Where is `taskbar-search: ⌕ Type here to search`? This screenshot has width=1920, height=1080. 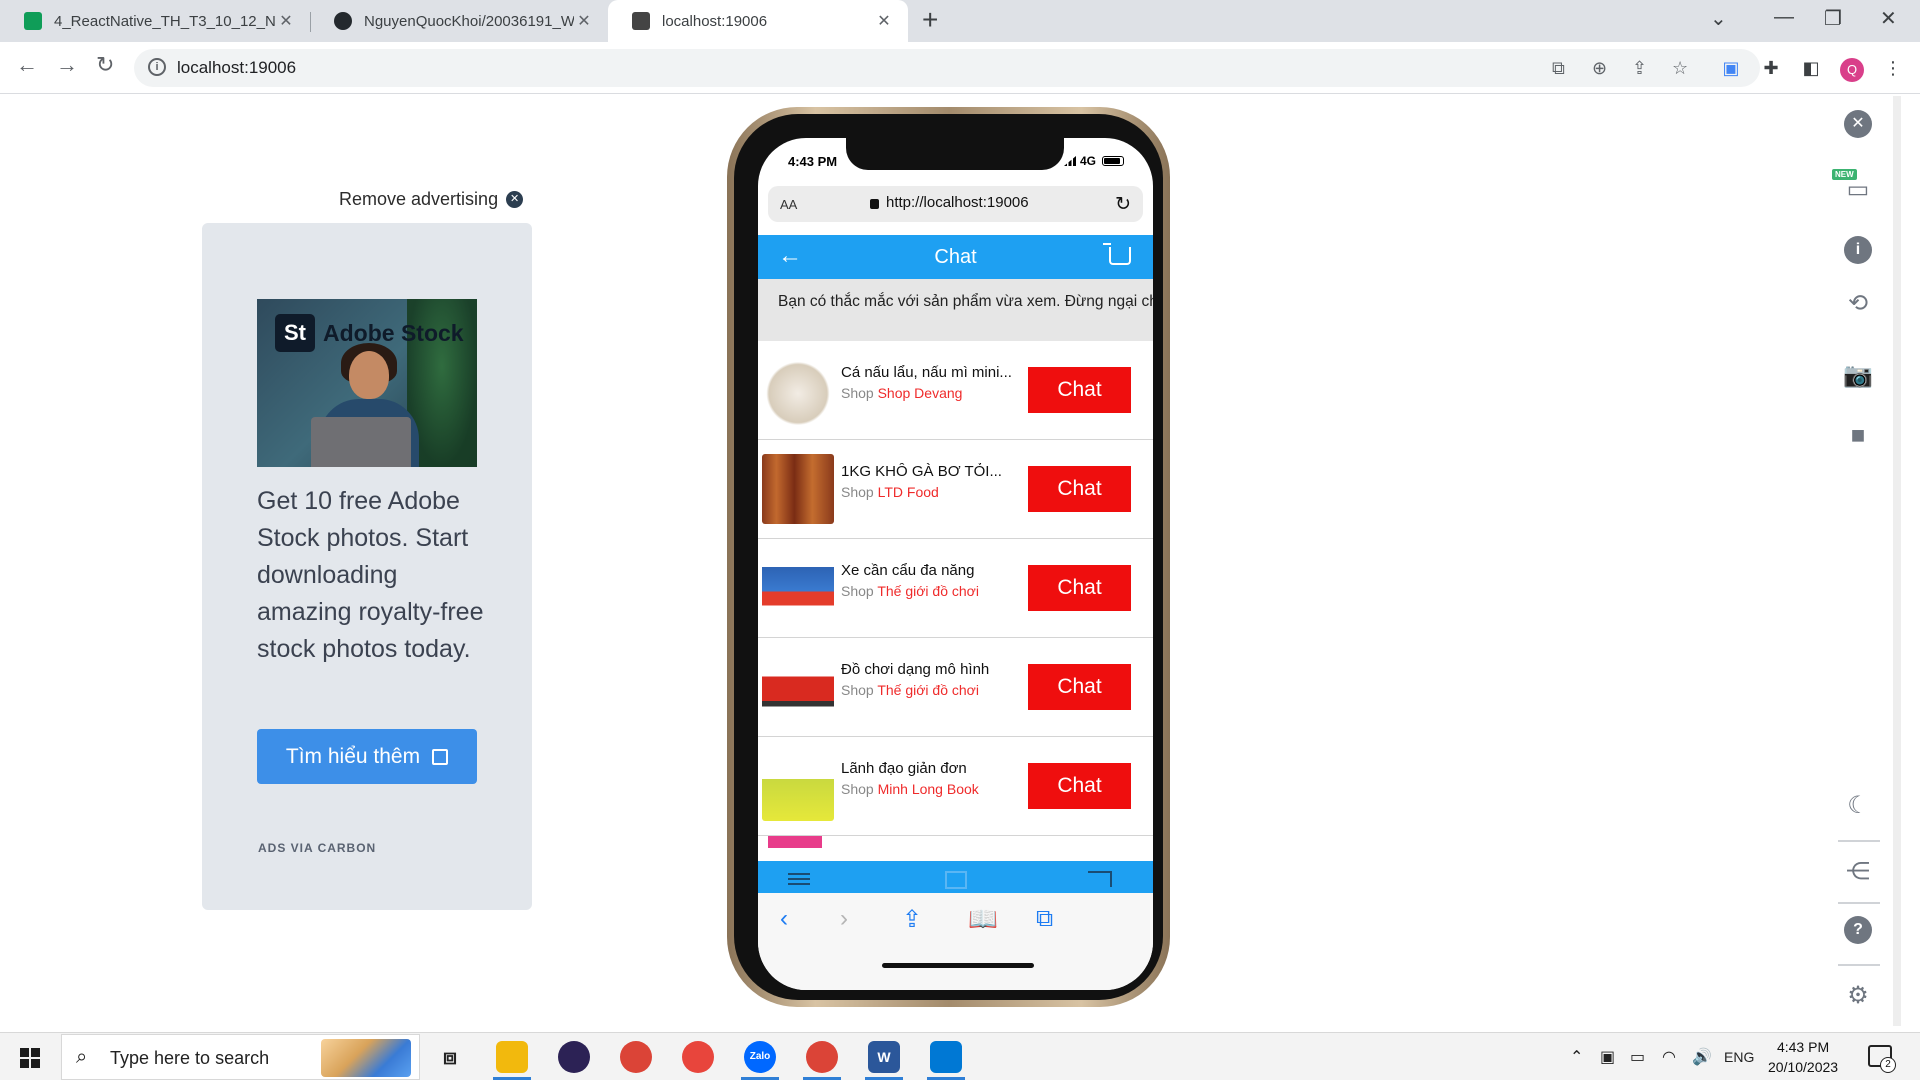
taskbar-search: ⌕ Type here to search is located at coordinates (240, 1057).